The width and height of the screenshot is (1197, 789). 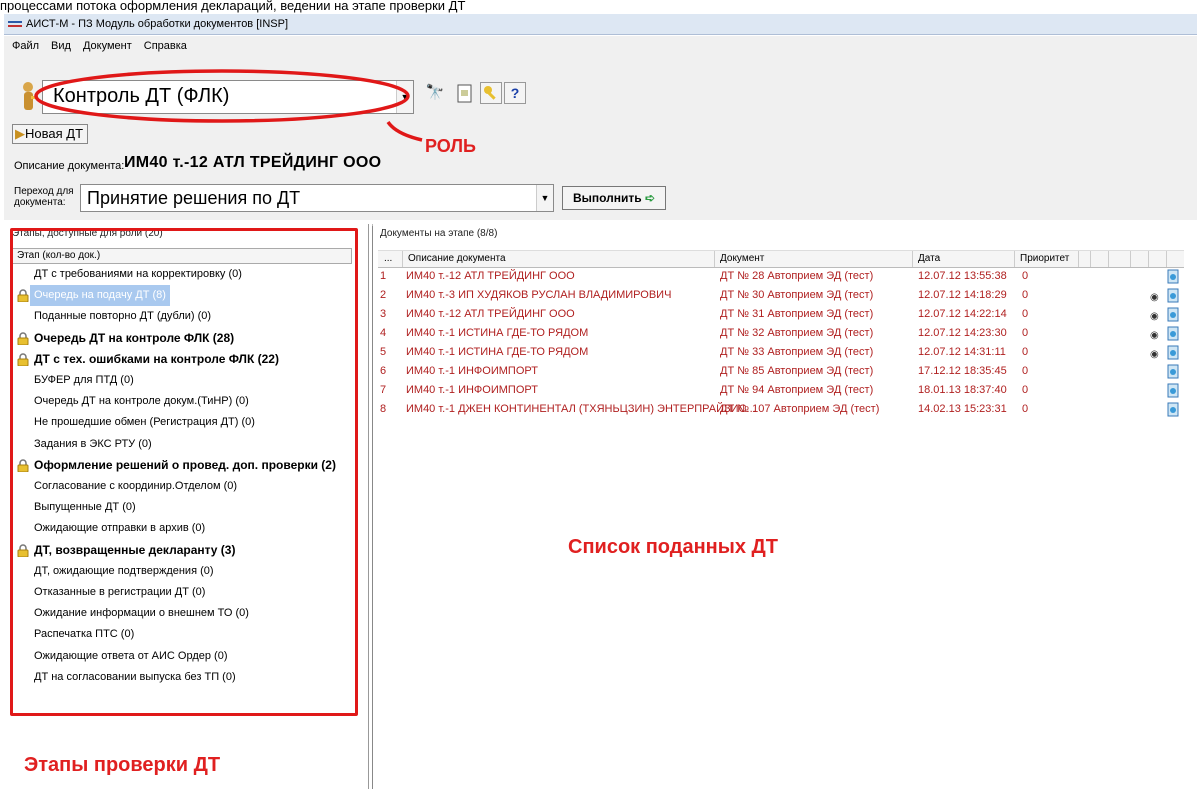 I want to click on binoculars-icon: 🔭, so click(x=435, y=93).